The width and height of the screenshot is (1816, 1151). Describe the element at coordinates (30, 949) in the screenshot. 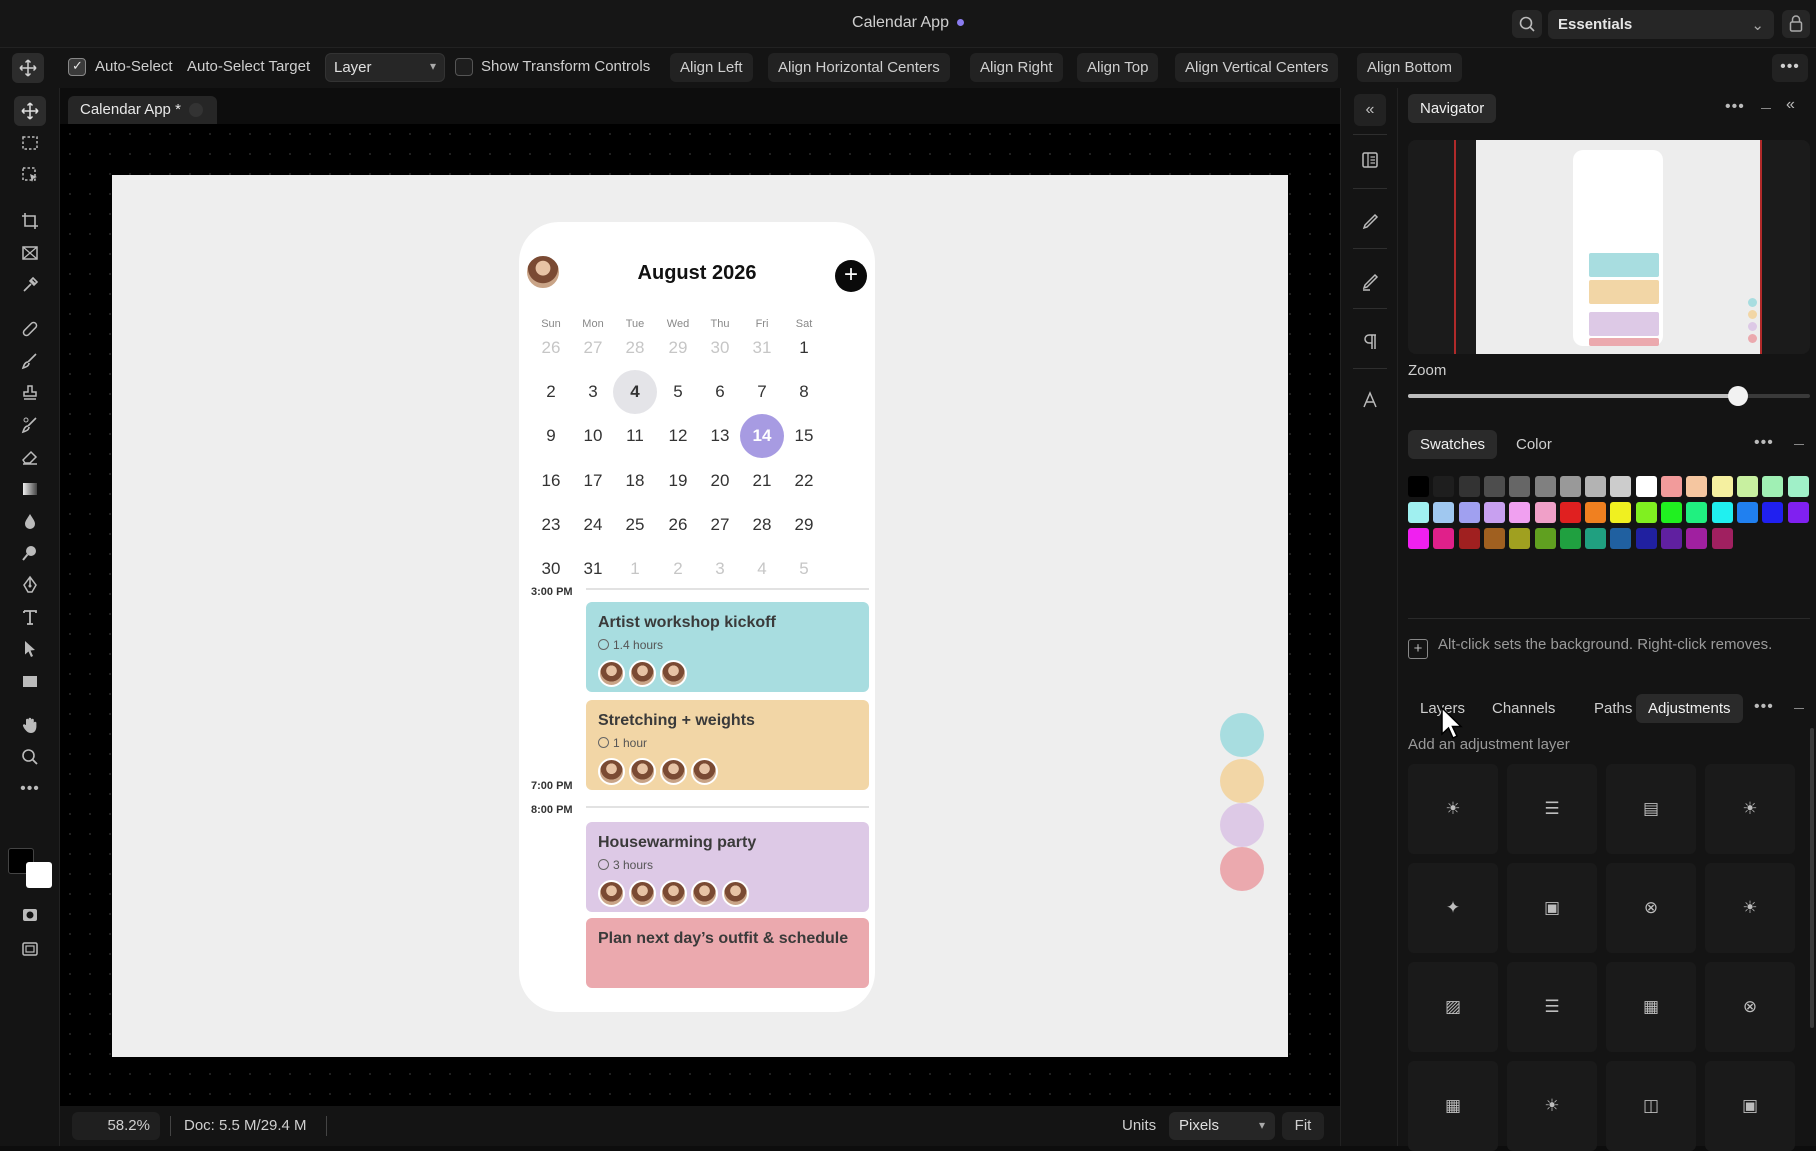

I see `screen-mode-button` at that location.